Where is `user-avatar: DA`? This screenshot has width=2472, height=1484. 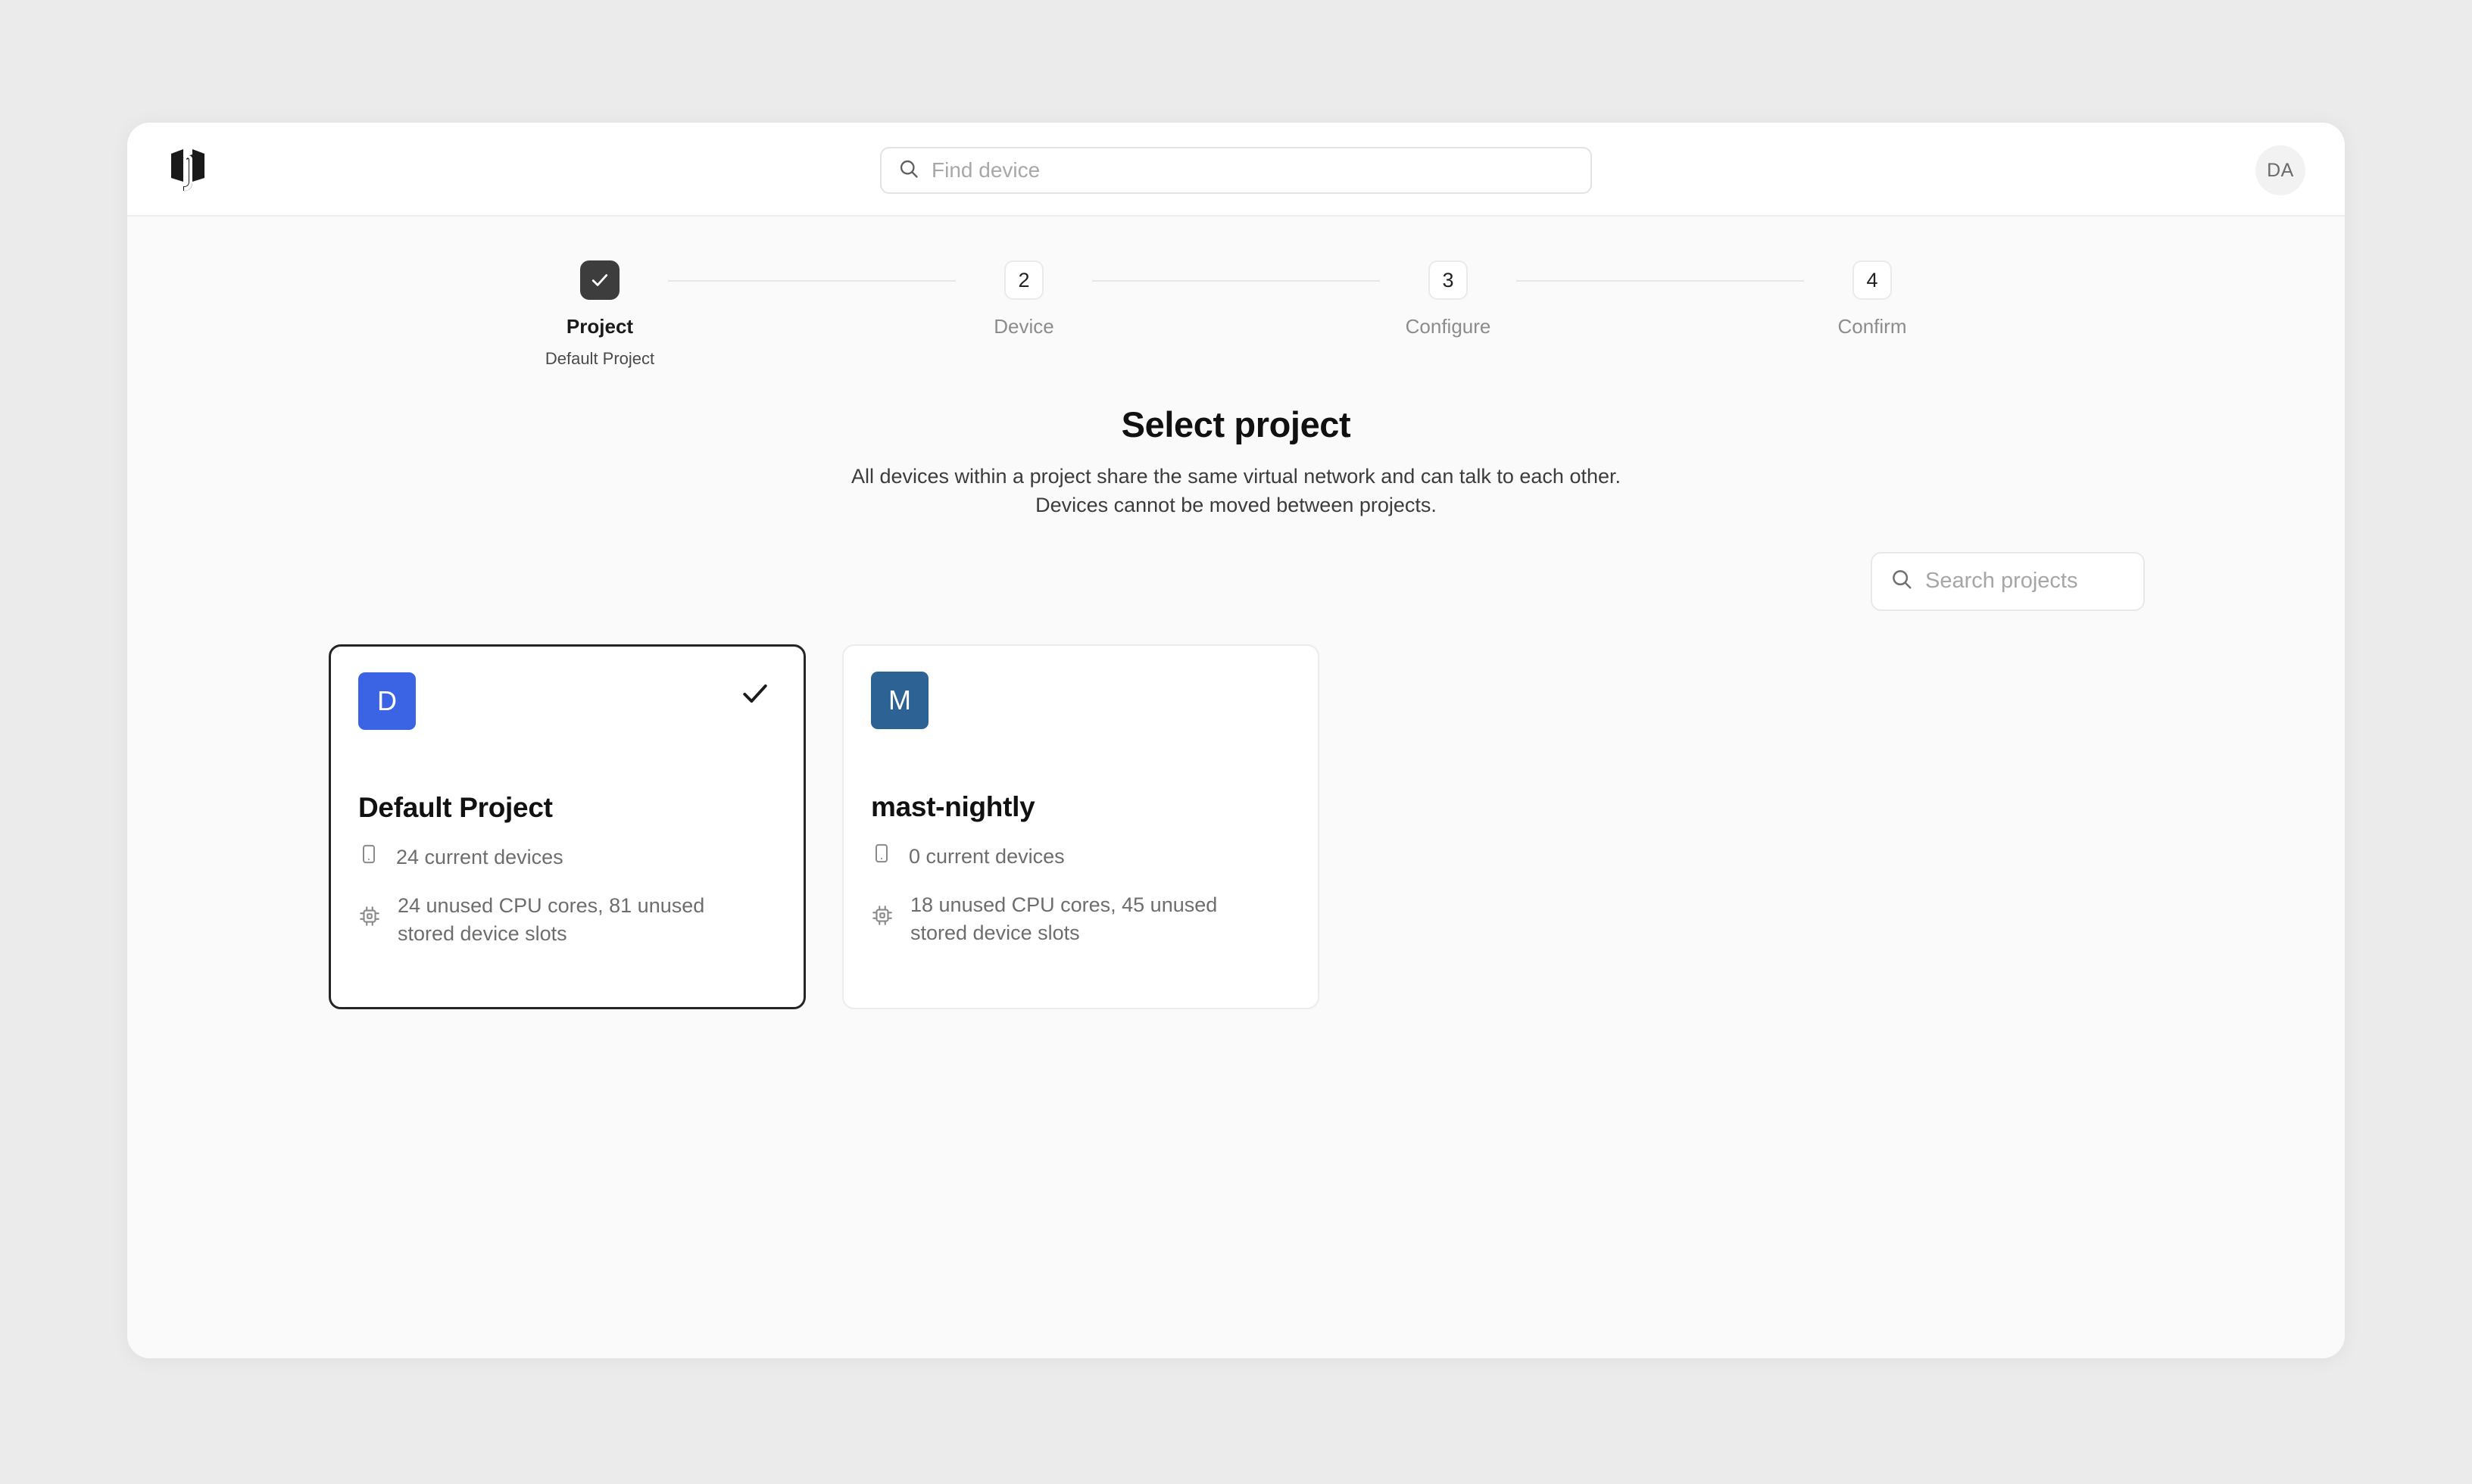 user-avatar: DA is located at coordinates (2280, 170).